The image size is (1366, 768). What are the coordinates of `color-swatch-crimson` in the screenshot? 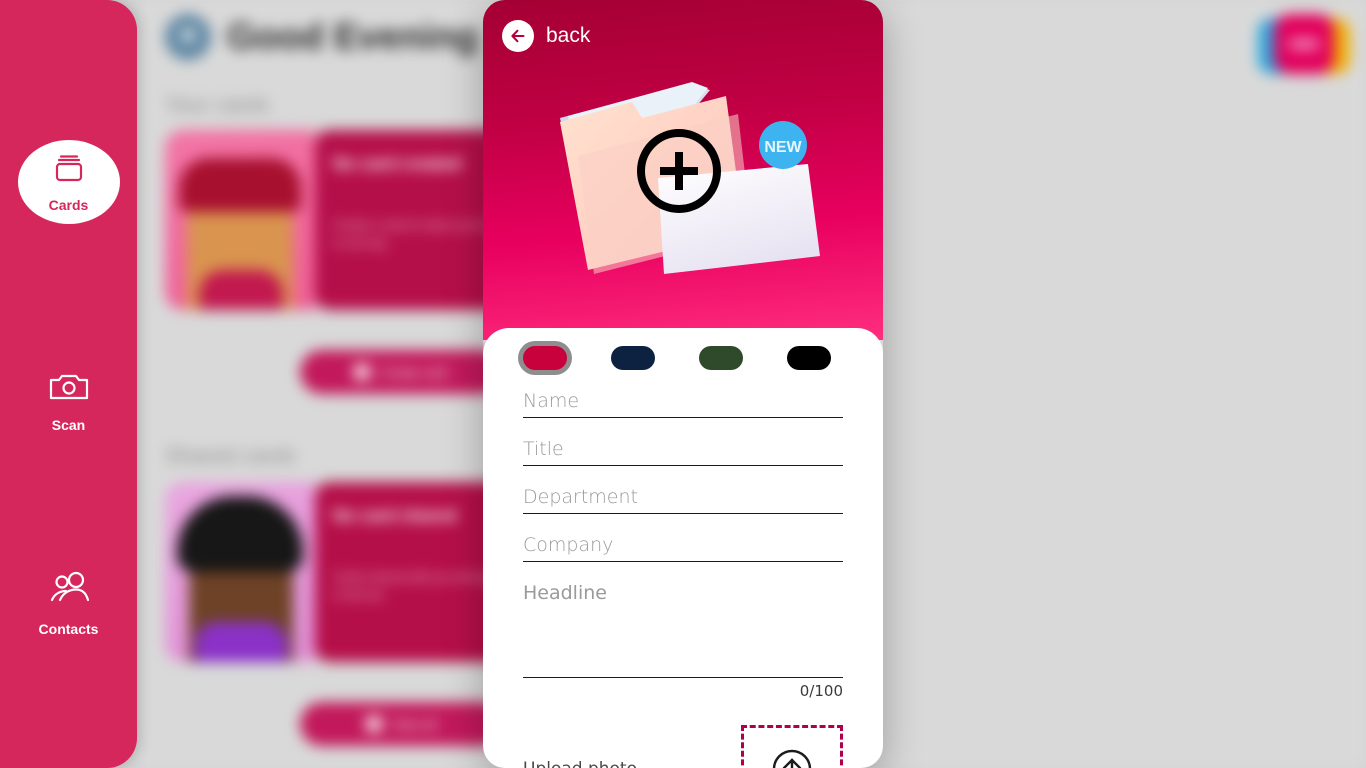 It's located at (545, 358).